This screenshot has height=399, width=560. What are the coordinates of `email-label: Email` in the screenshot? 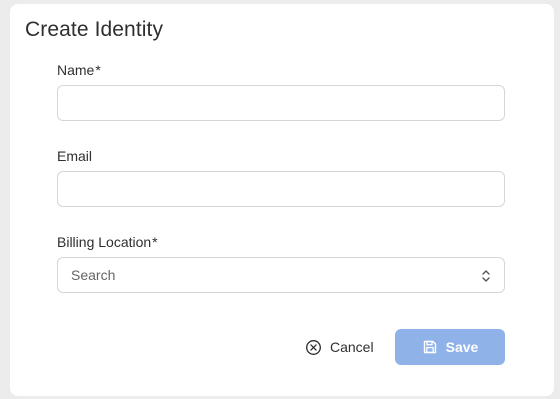 It's located at (74, 156).